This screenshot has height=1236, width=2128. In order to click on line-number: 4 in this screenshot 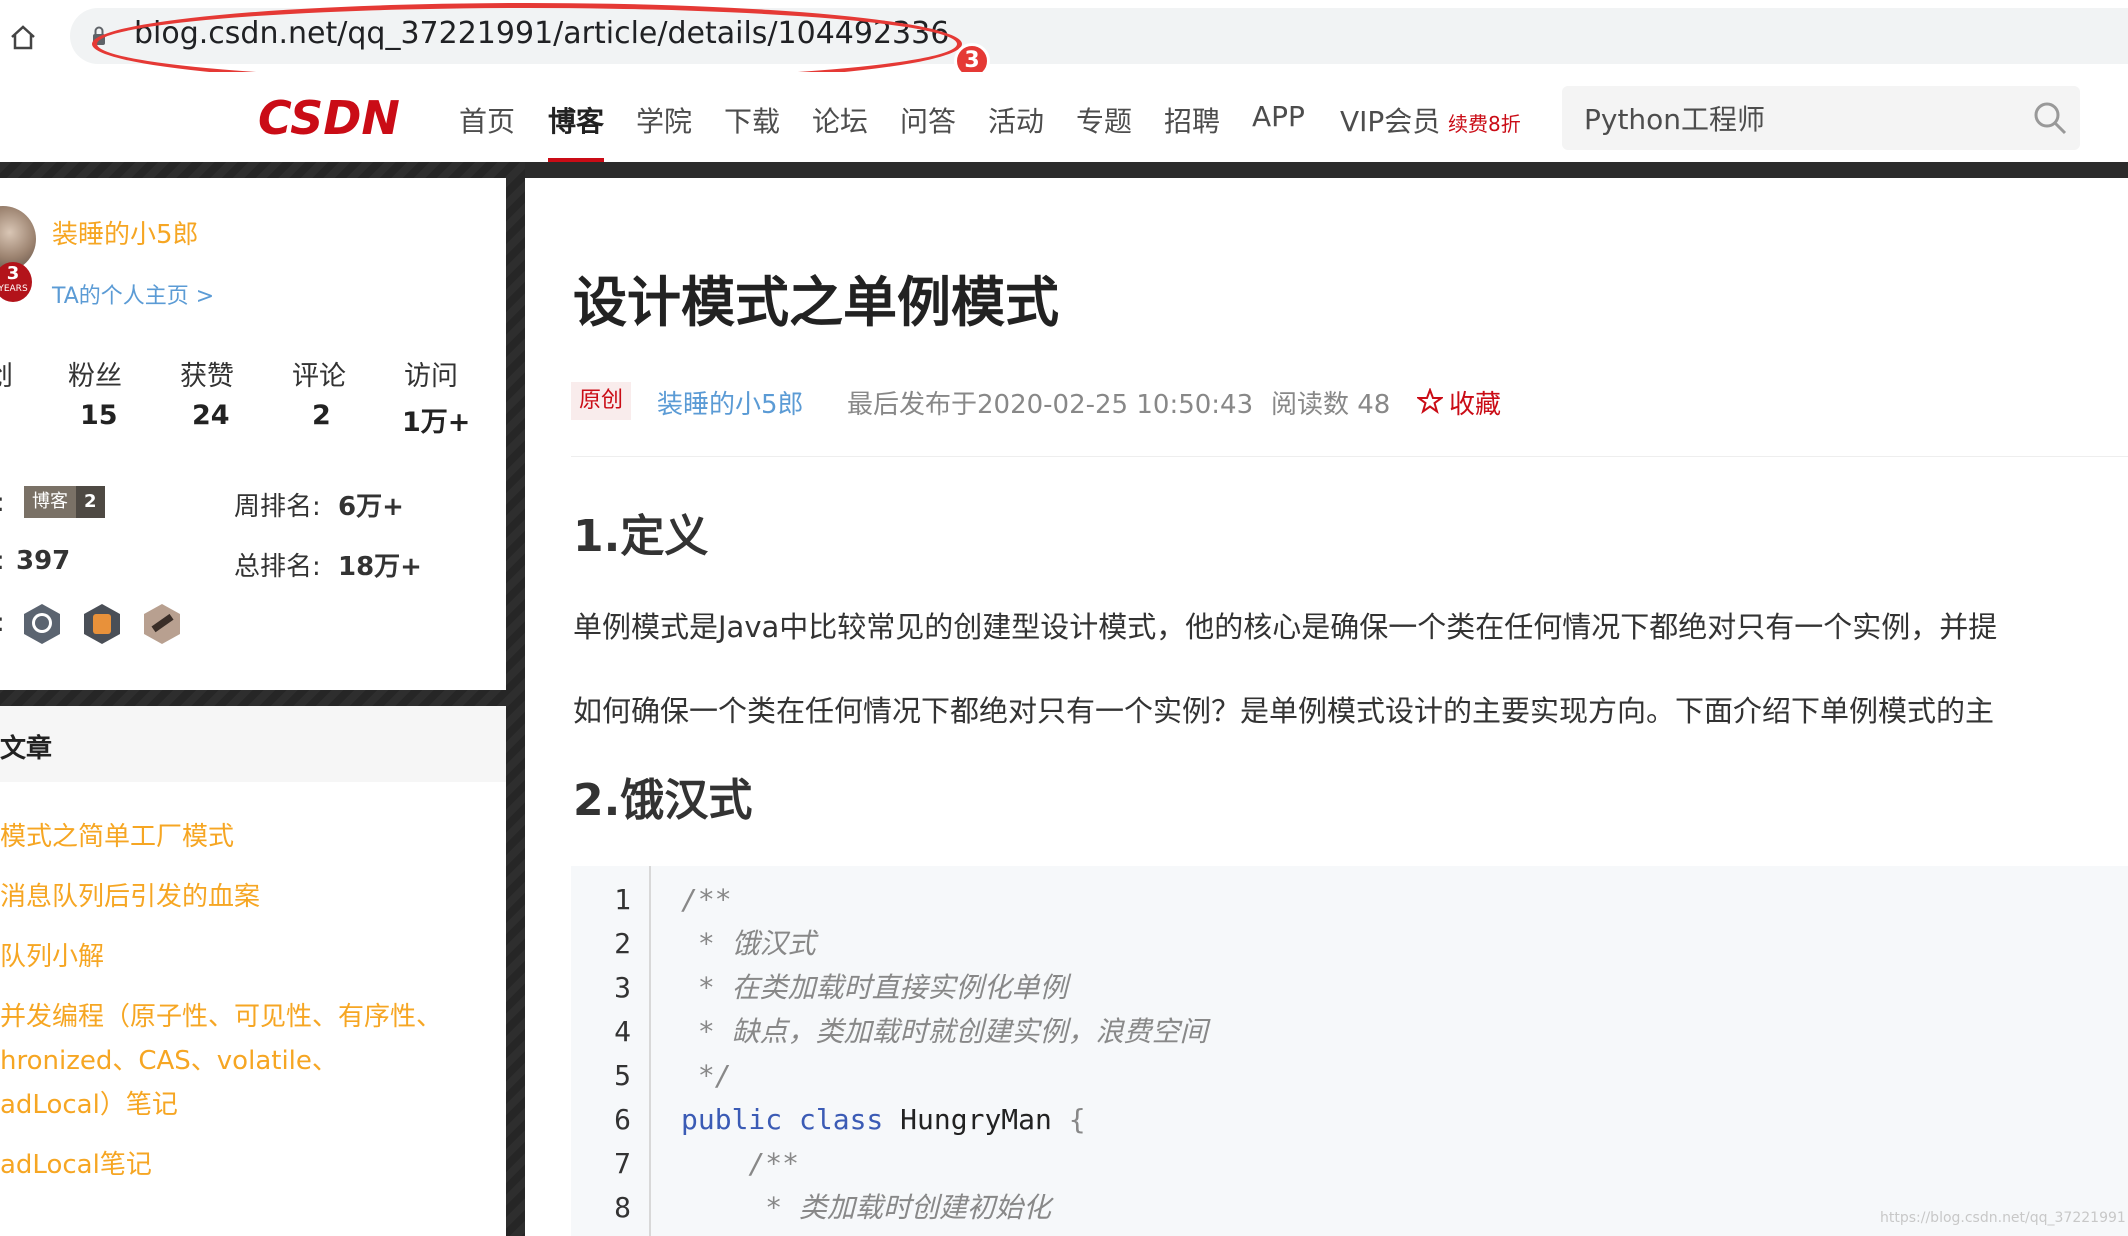, I will do `click(622, 1031)`.